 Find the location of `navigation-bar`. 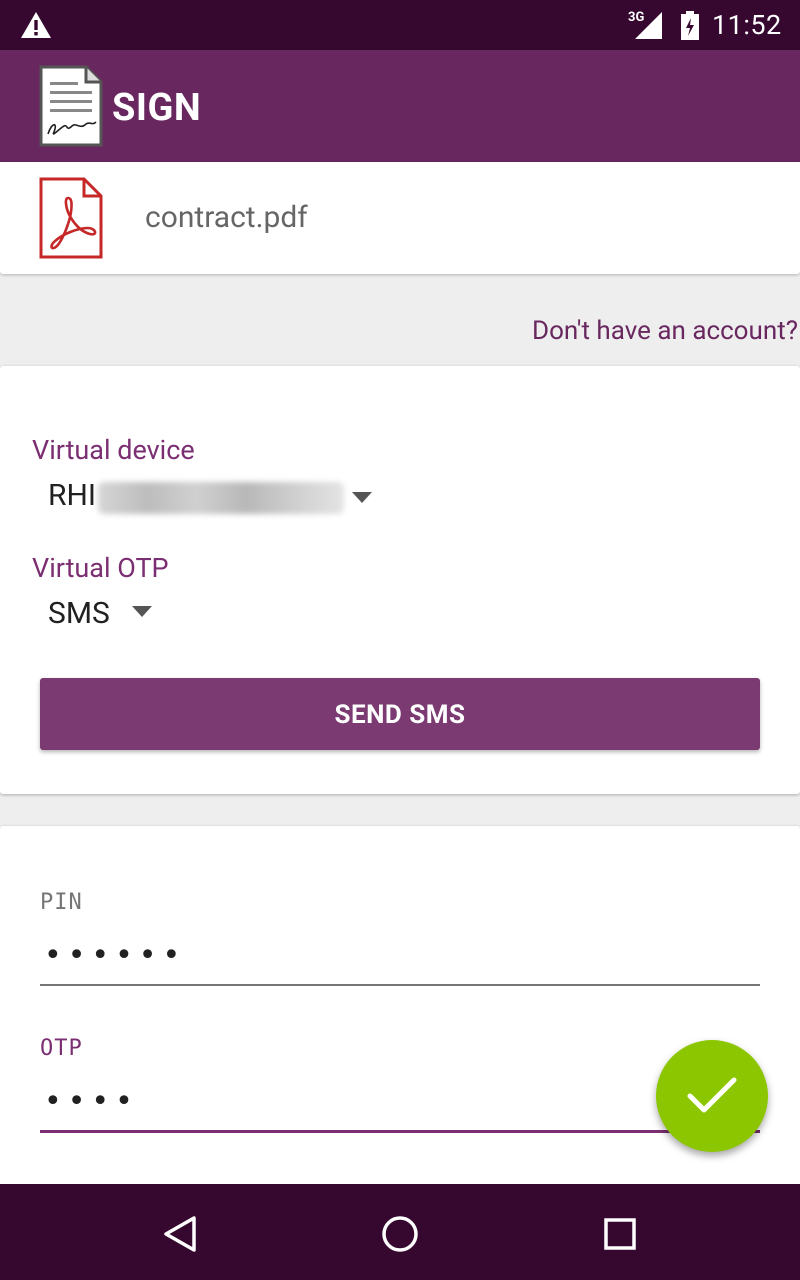

navigation-bar is located at coordinates (400, 1232).